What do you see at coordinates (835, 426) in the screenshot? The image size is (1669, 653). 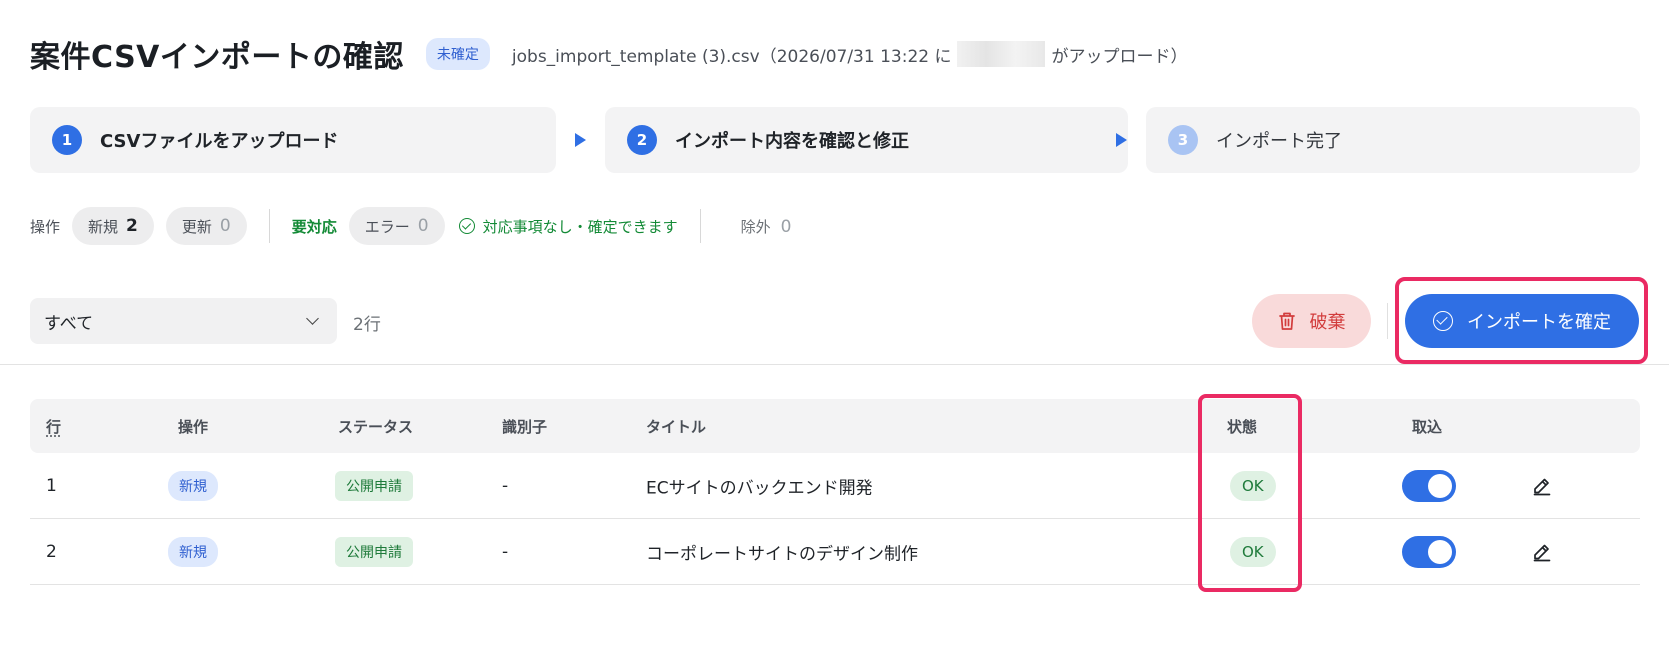 I see `table-header: 行 操作 ステータス 識別子 タイトル 状態 取込` at bounding box center [835, 426].